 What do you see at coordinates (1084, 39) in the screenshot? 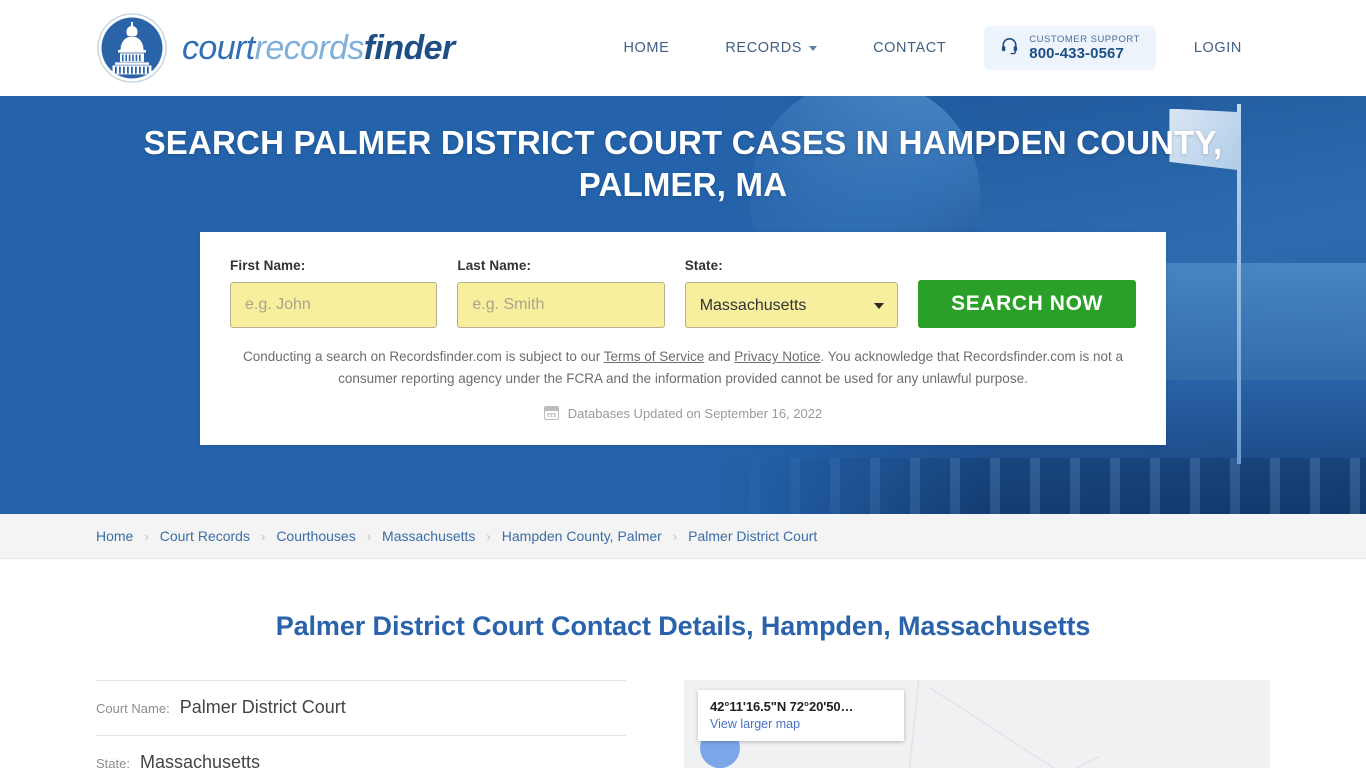
I see `support-label: CUSTOMER SUPPORT` at bounding box center [1084, 39].